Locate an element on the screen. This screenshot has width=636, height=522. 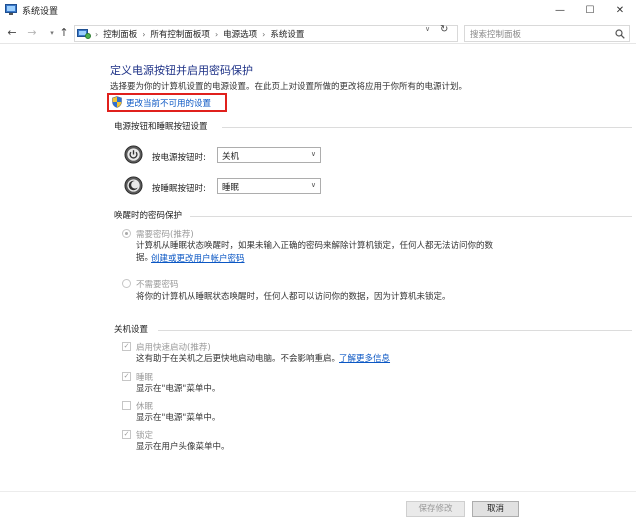
recent-locations-chevron-icon: ▾ is located at coordinates (52, 33).